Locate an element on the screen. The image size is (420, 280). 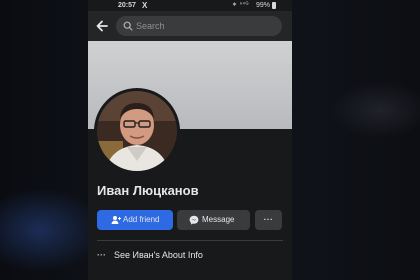
search-bar is located at coordinates (199, 26).